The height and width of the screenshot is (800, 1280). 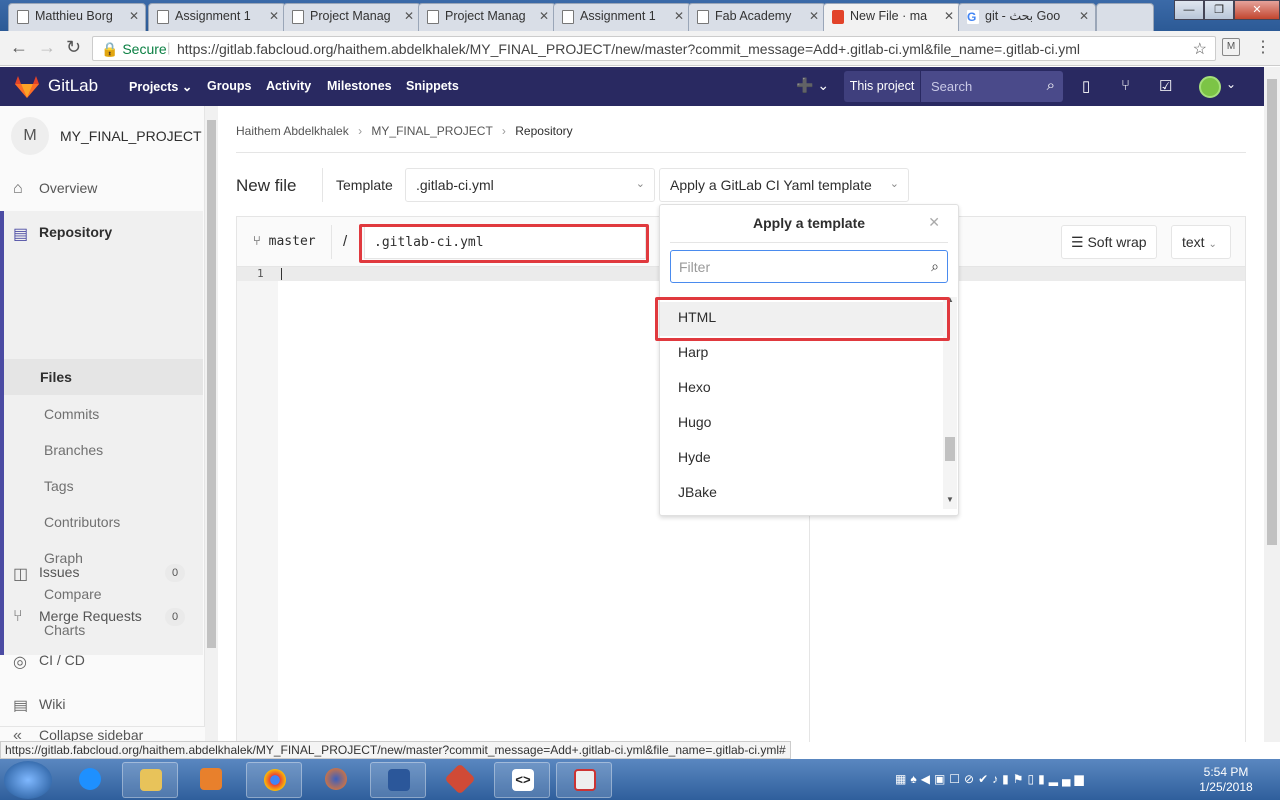 I want to click on scroll-down-icon: ▼, so click(x=950, y=499).